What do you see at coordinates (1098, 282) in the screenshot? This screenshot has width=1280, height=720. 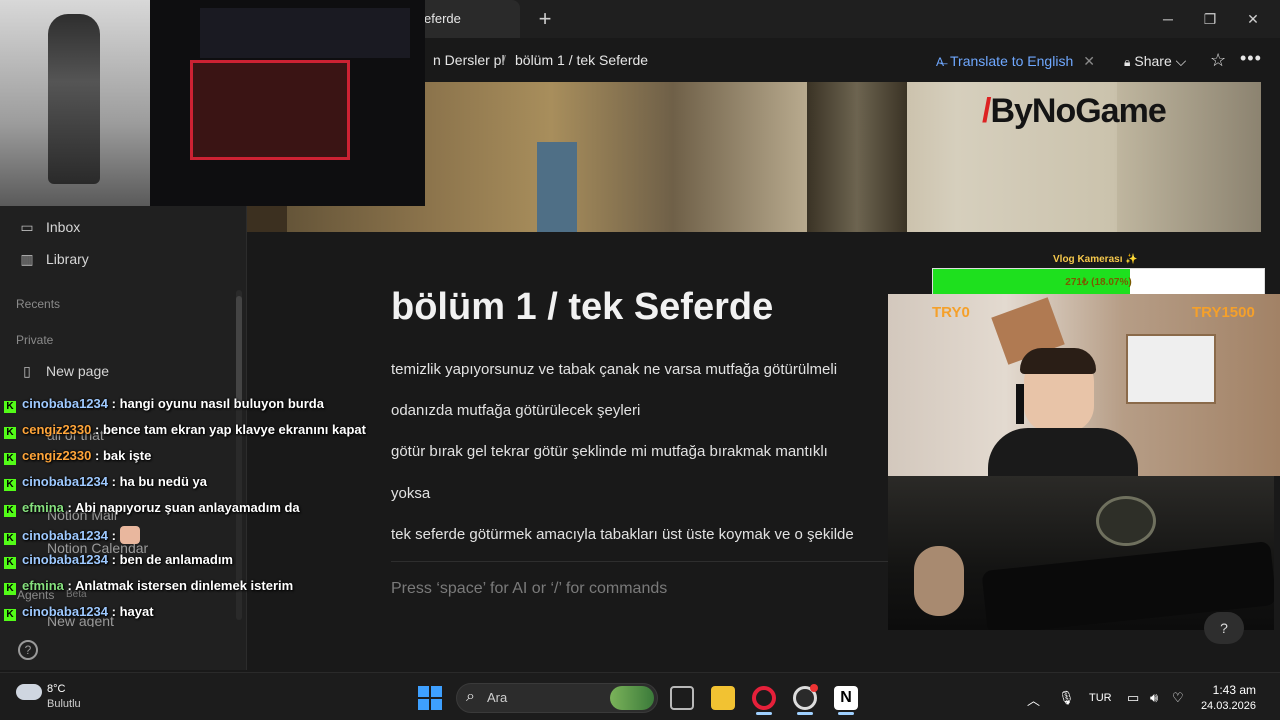 I see `donation-goal-text: 271₺ (18.07%)` at bounding box center [1098, 282].